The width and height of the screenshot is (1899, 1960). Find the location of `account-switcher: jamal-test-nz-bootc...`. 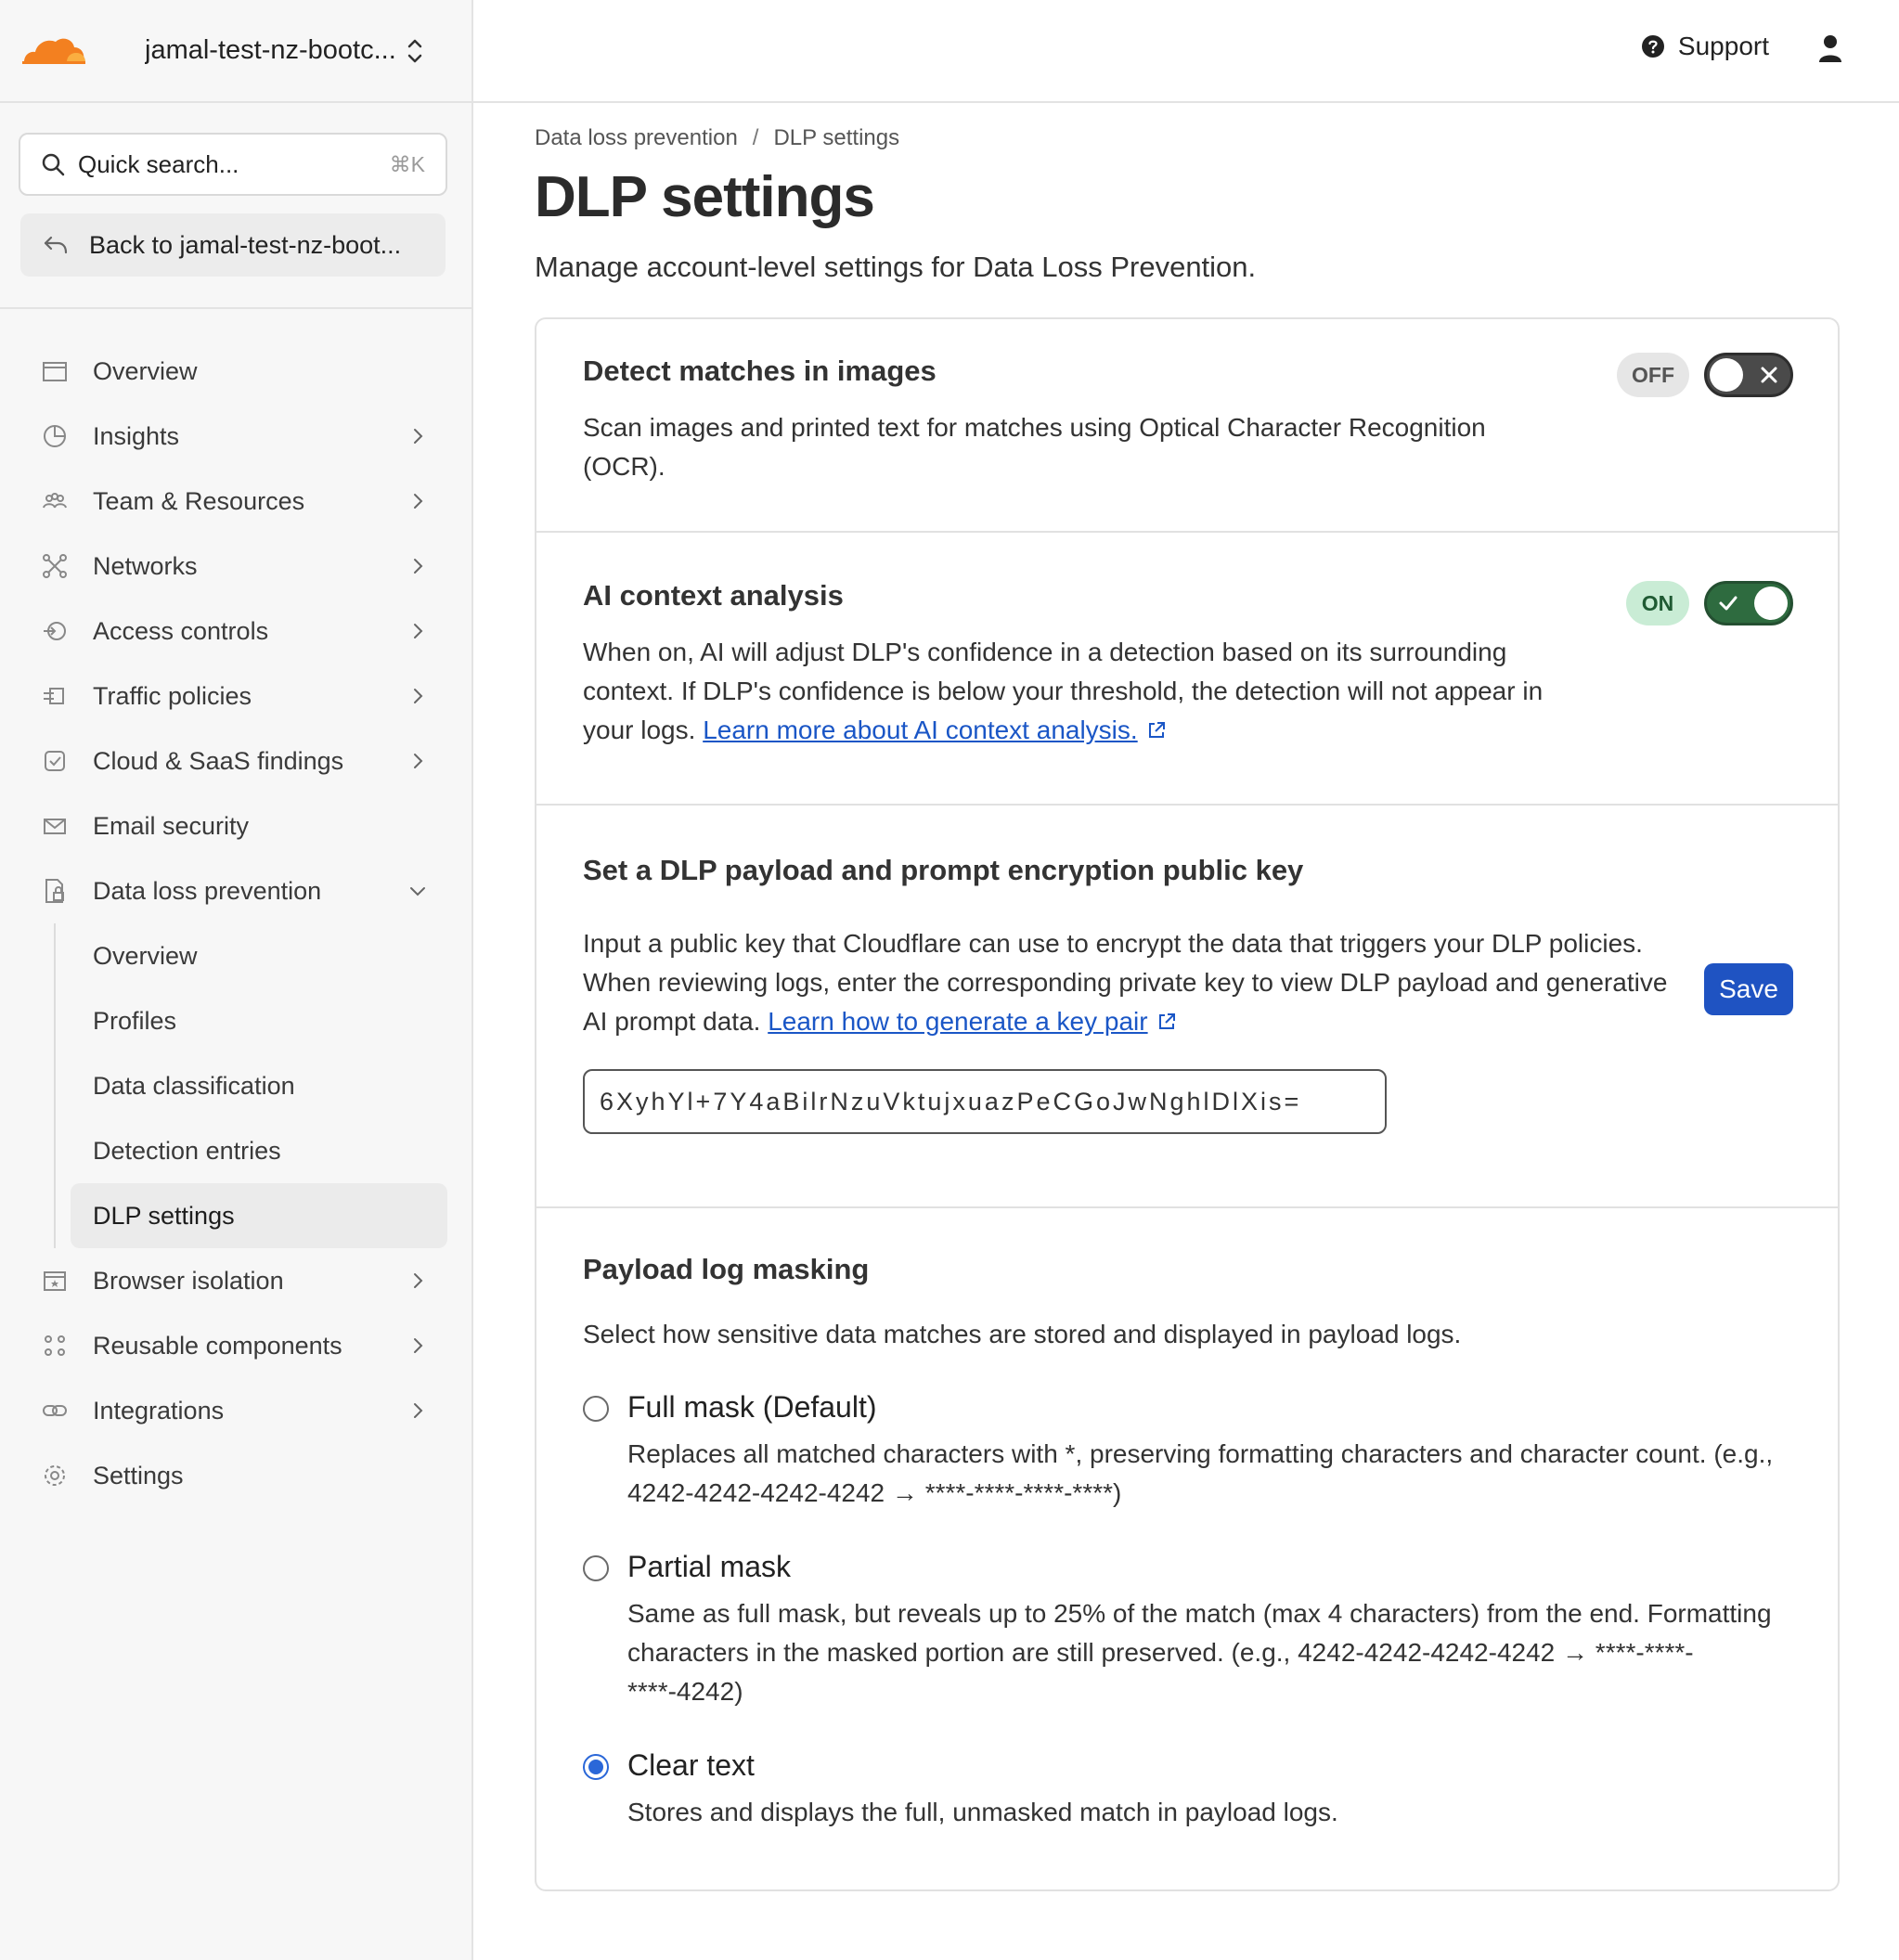

account-switcher: jamal-test-nz-bootc... is located at coordinates (236, 51).